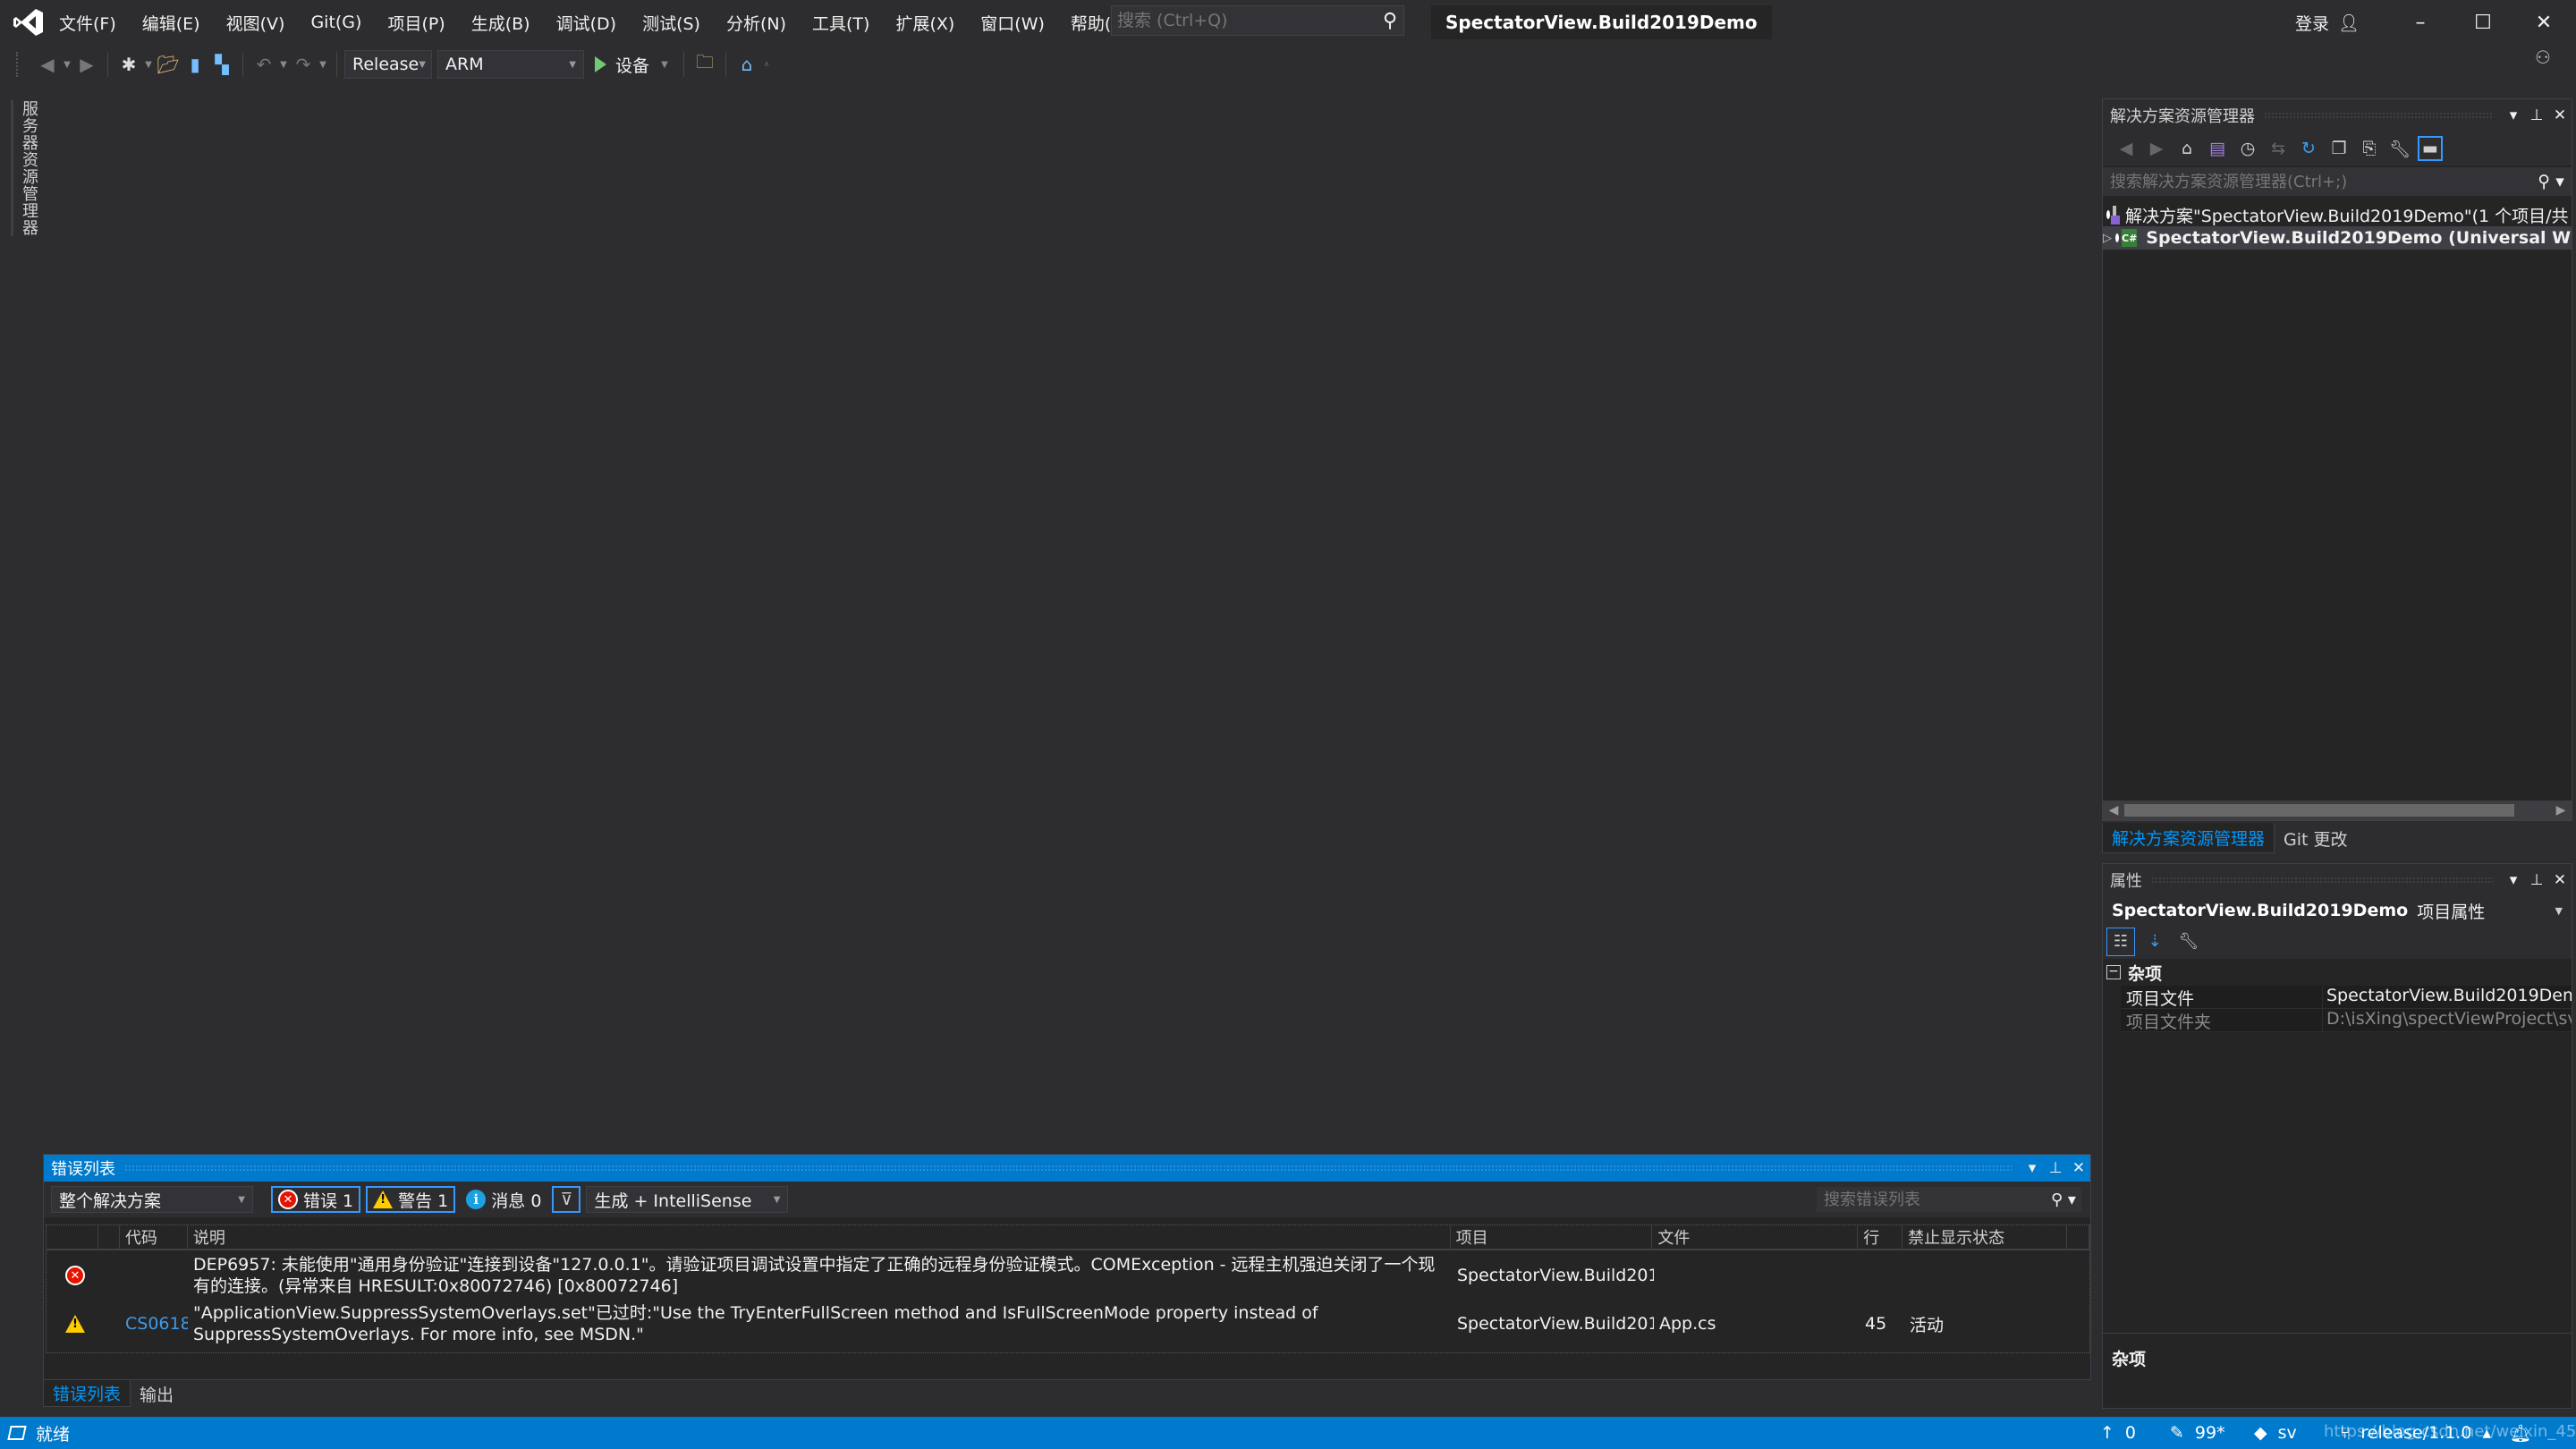 This screenshot has height=1449, width=2576. Describe the element at coordinates (168, 64) in the screenshot. I see `open-icon: 📂︎` at that location.